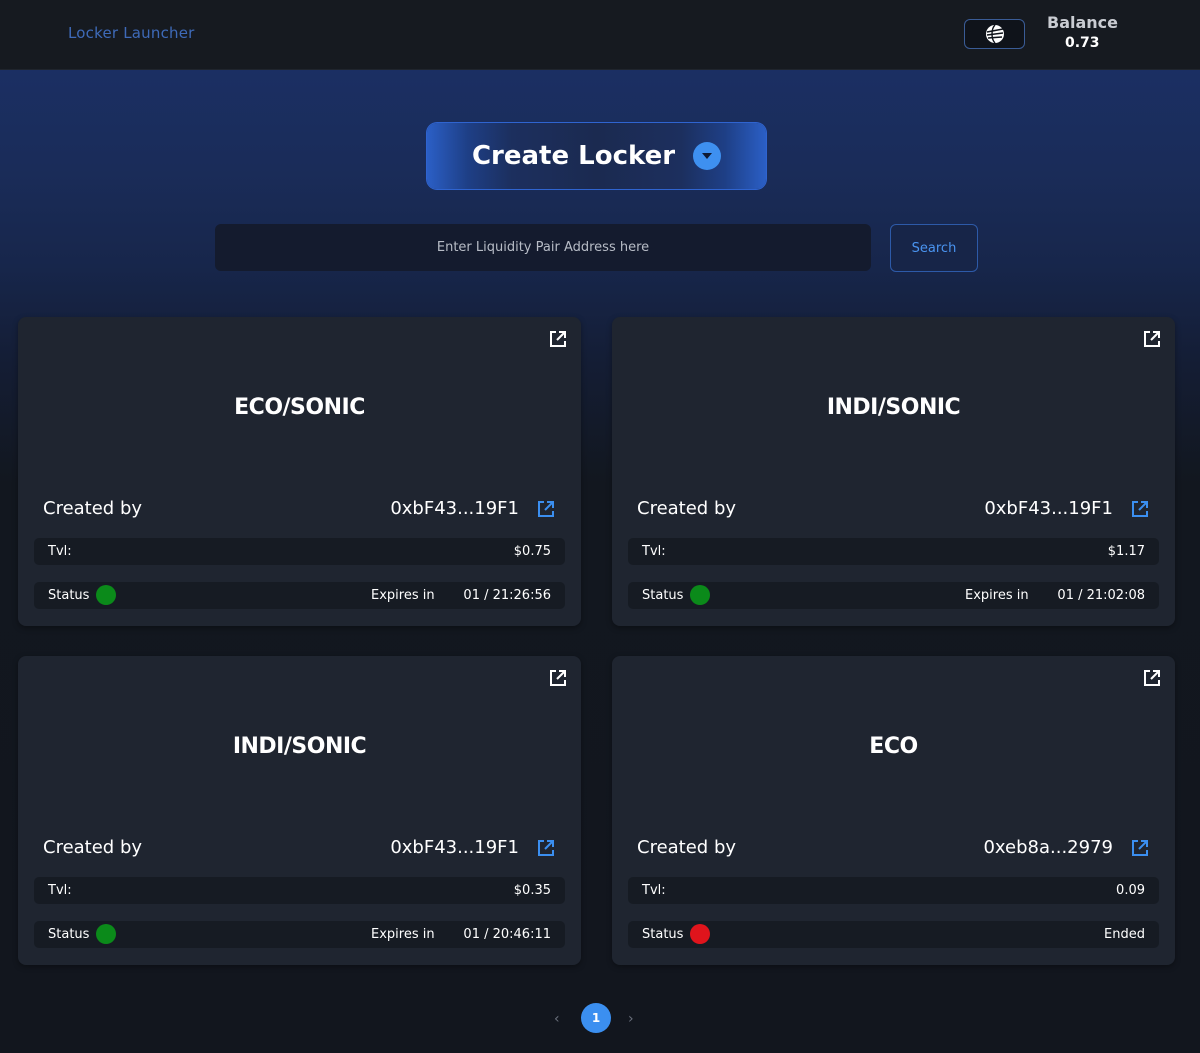 Image resolution: width=1200 pixels, height=1053 pixels. What do you see at coordinates (299, 934) in the screenshot?
I see `status-row: Status Expires in 01 / 20:46:11` at bounding box center [299, 934].